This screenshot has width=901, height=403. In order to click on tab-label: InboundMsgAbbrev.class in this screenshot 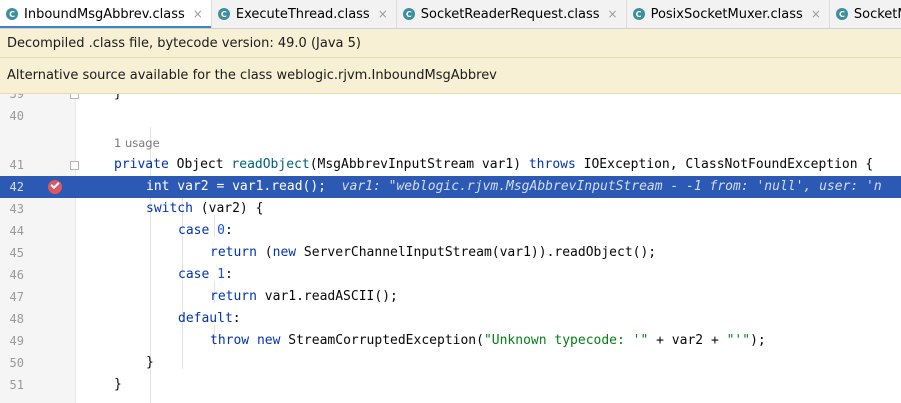, I will do `click(104, 14)`.